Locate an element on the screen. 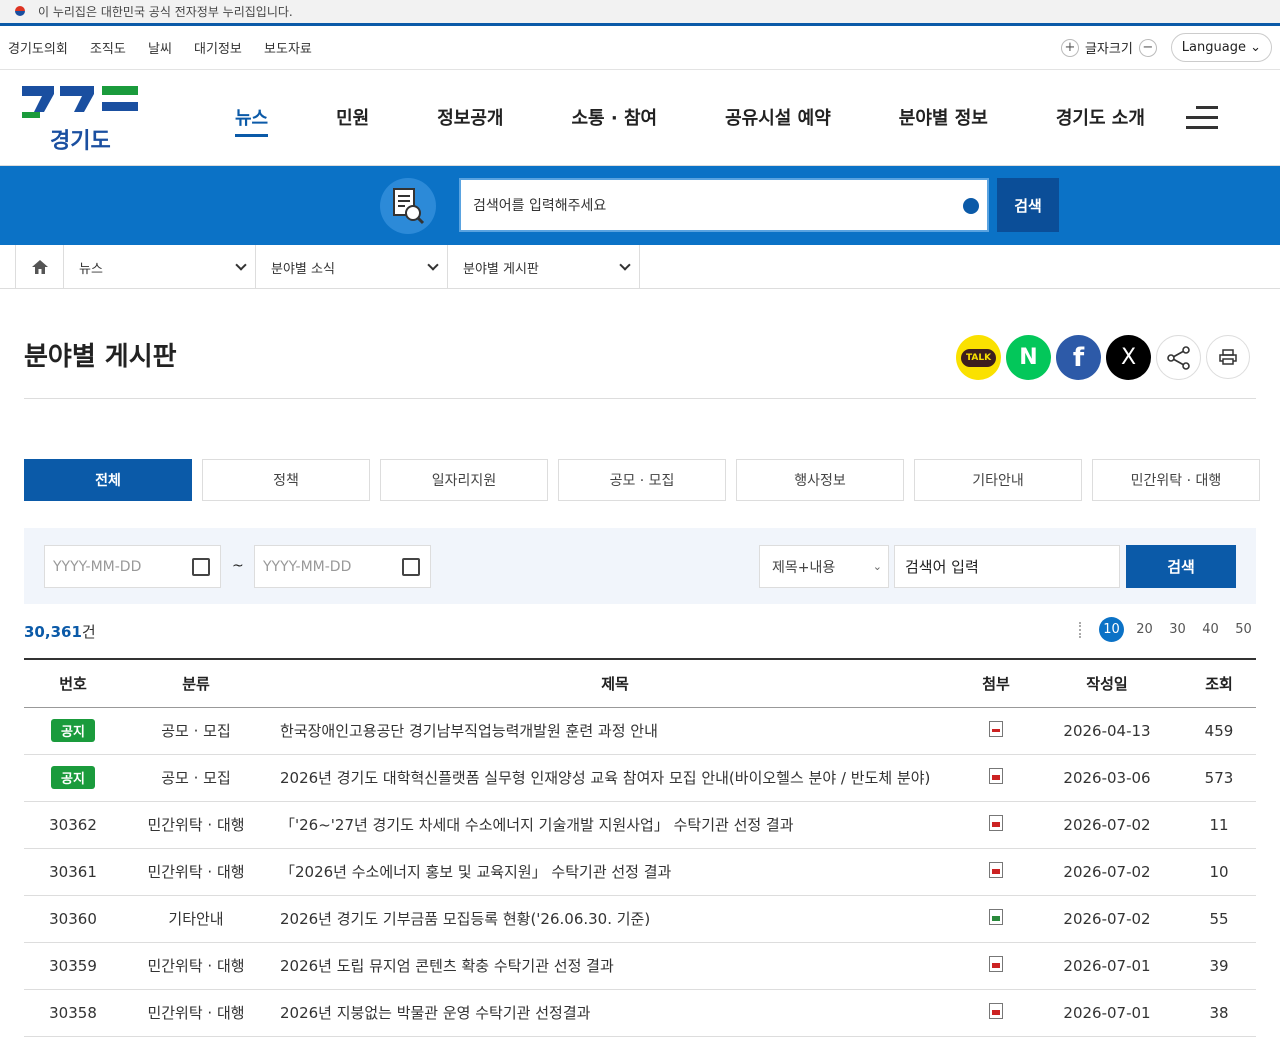  gnb-item-participation: 소통 · 참여 is located at coordinates (615, 120).